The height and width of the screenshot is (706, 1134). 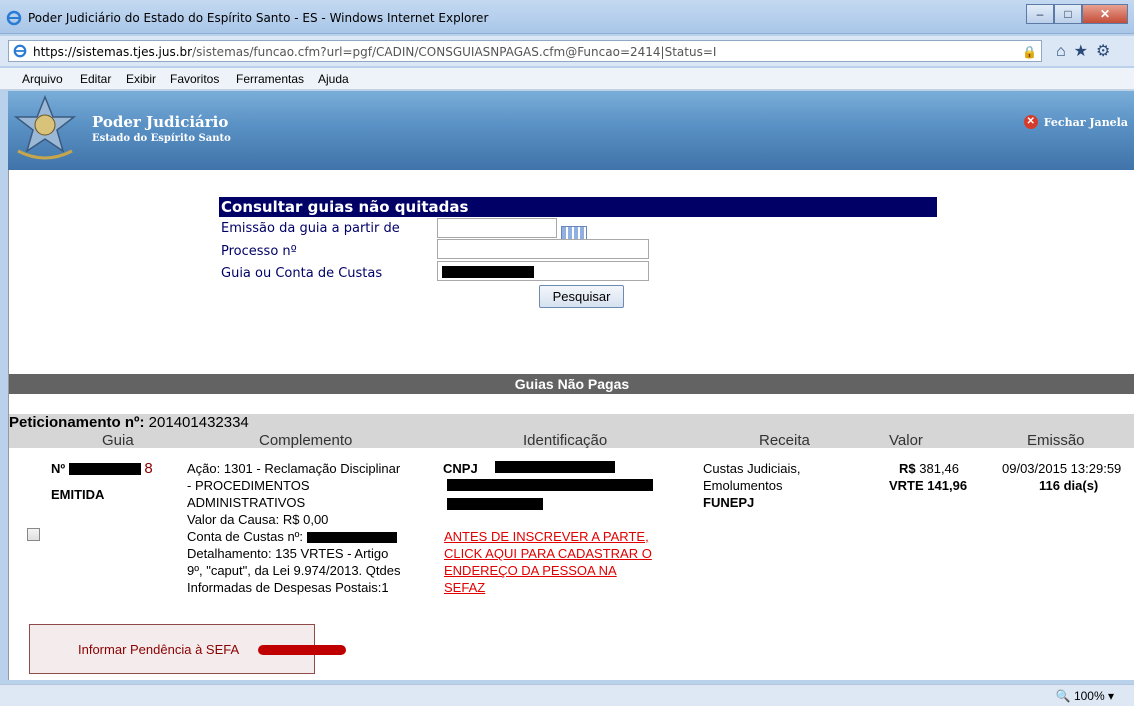 I want to click on col-receita: Receita, so click(x=784, y=440).